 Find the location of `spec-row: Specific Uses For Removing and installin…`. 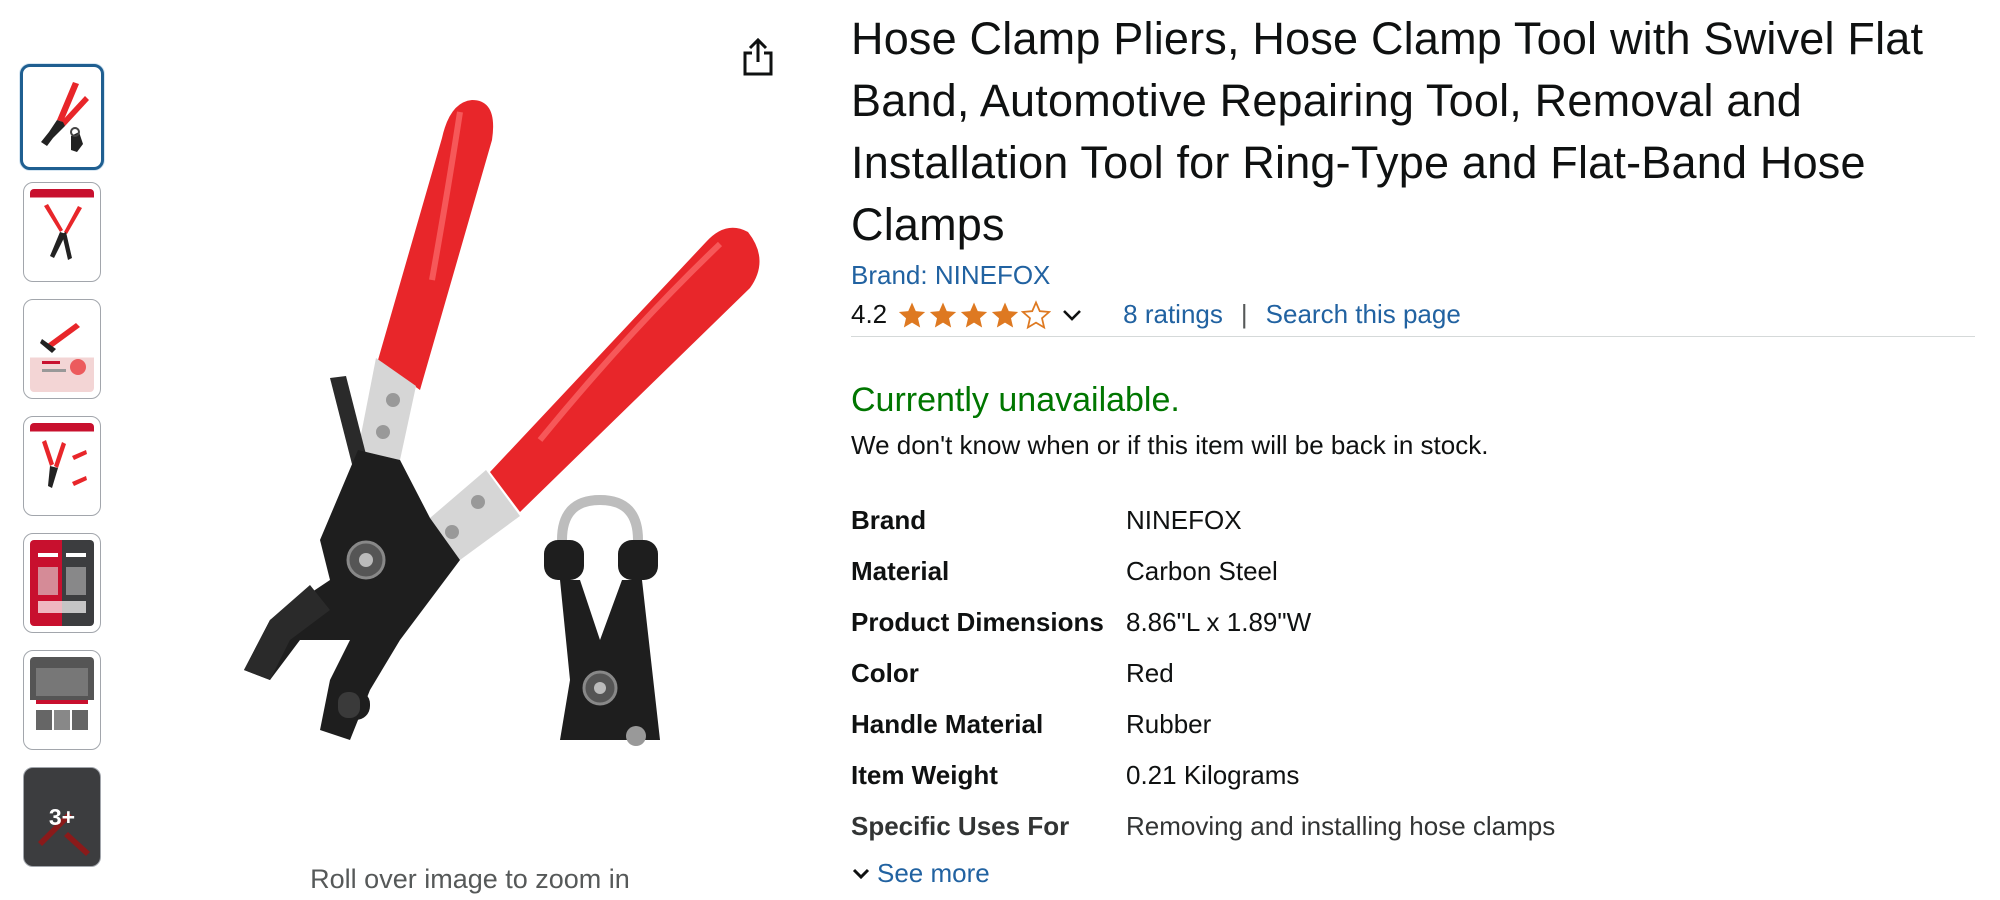

spec-row: Specific Uses For Removing and installin… is located at coordinates (1203, 826).